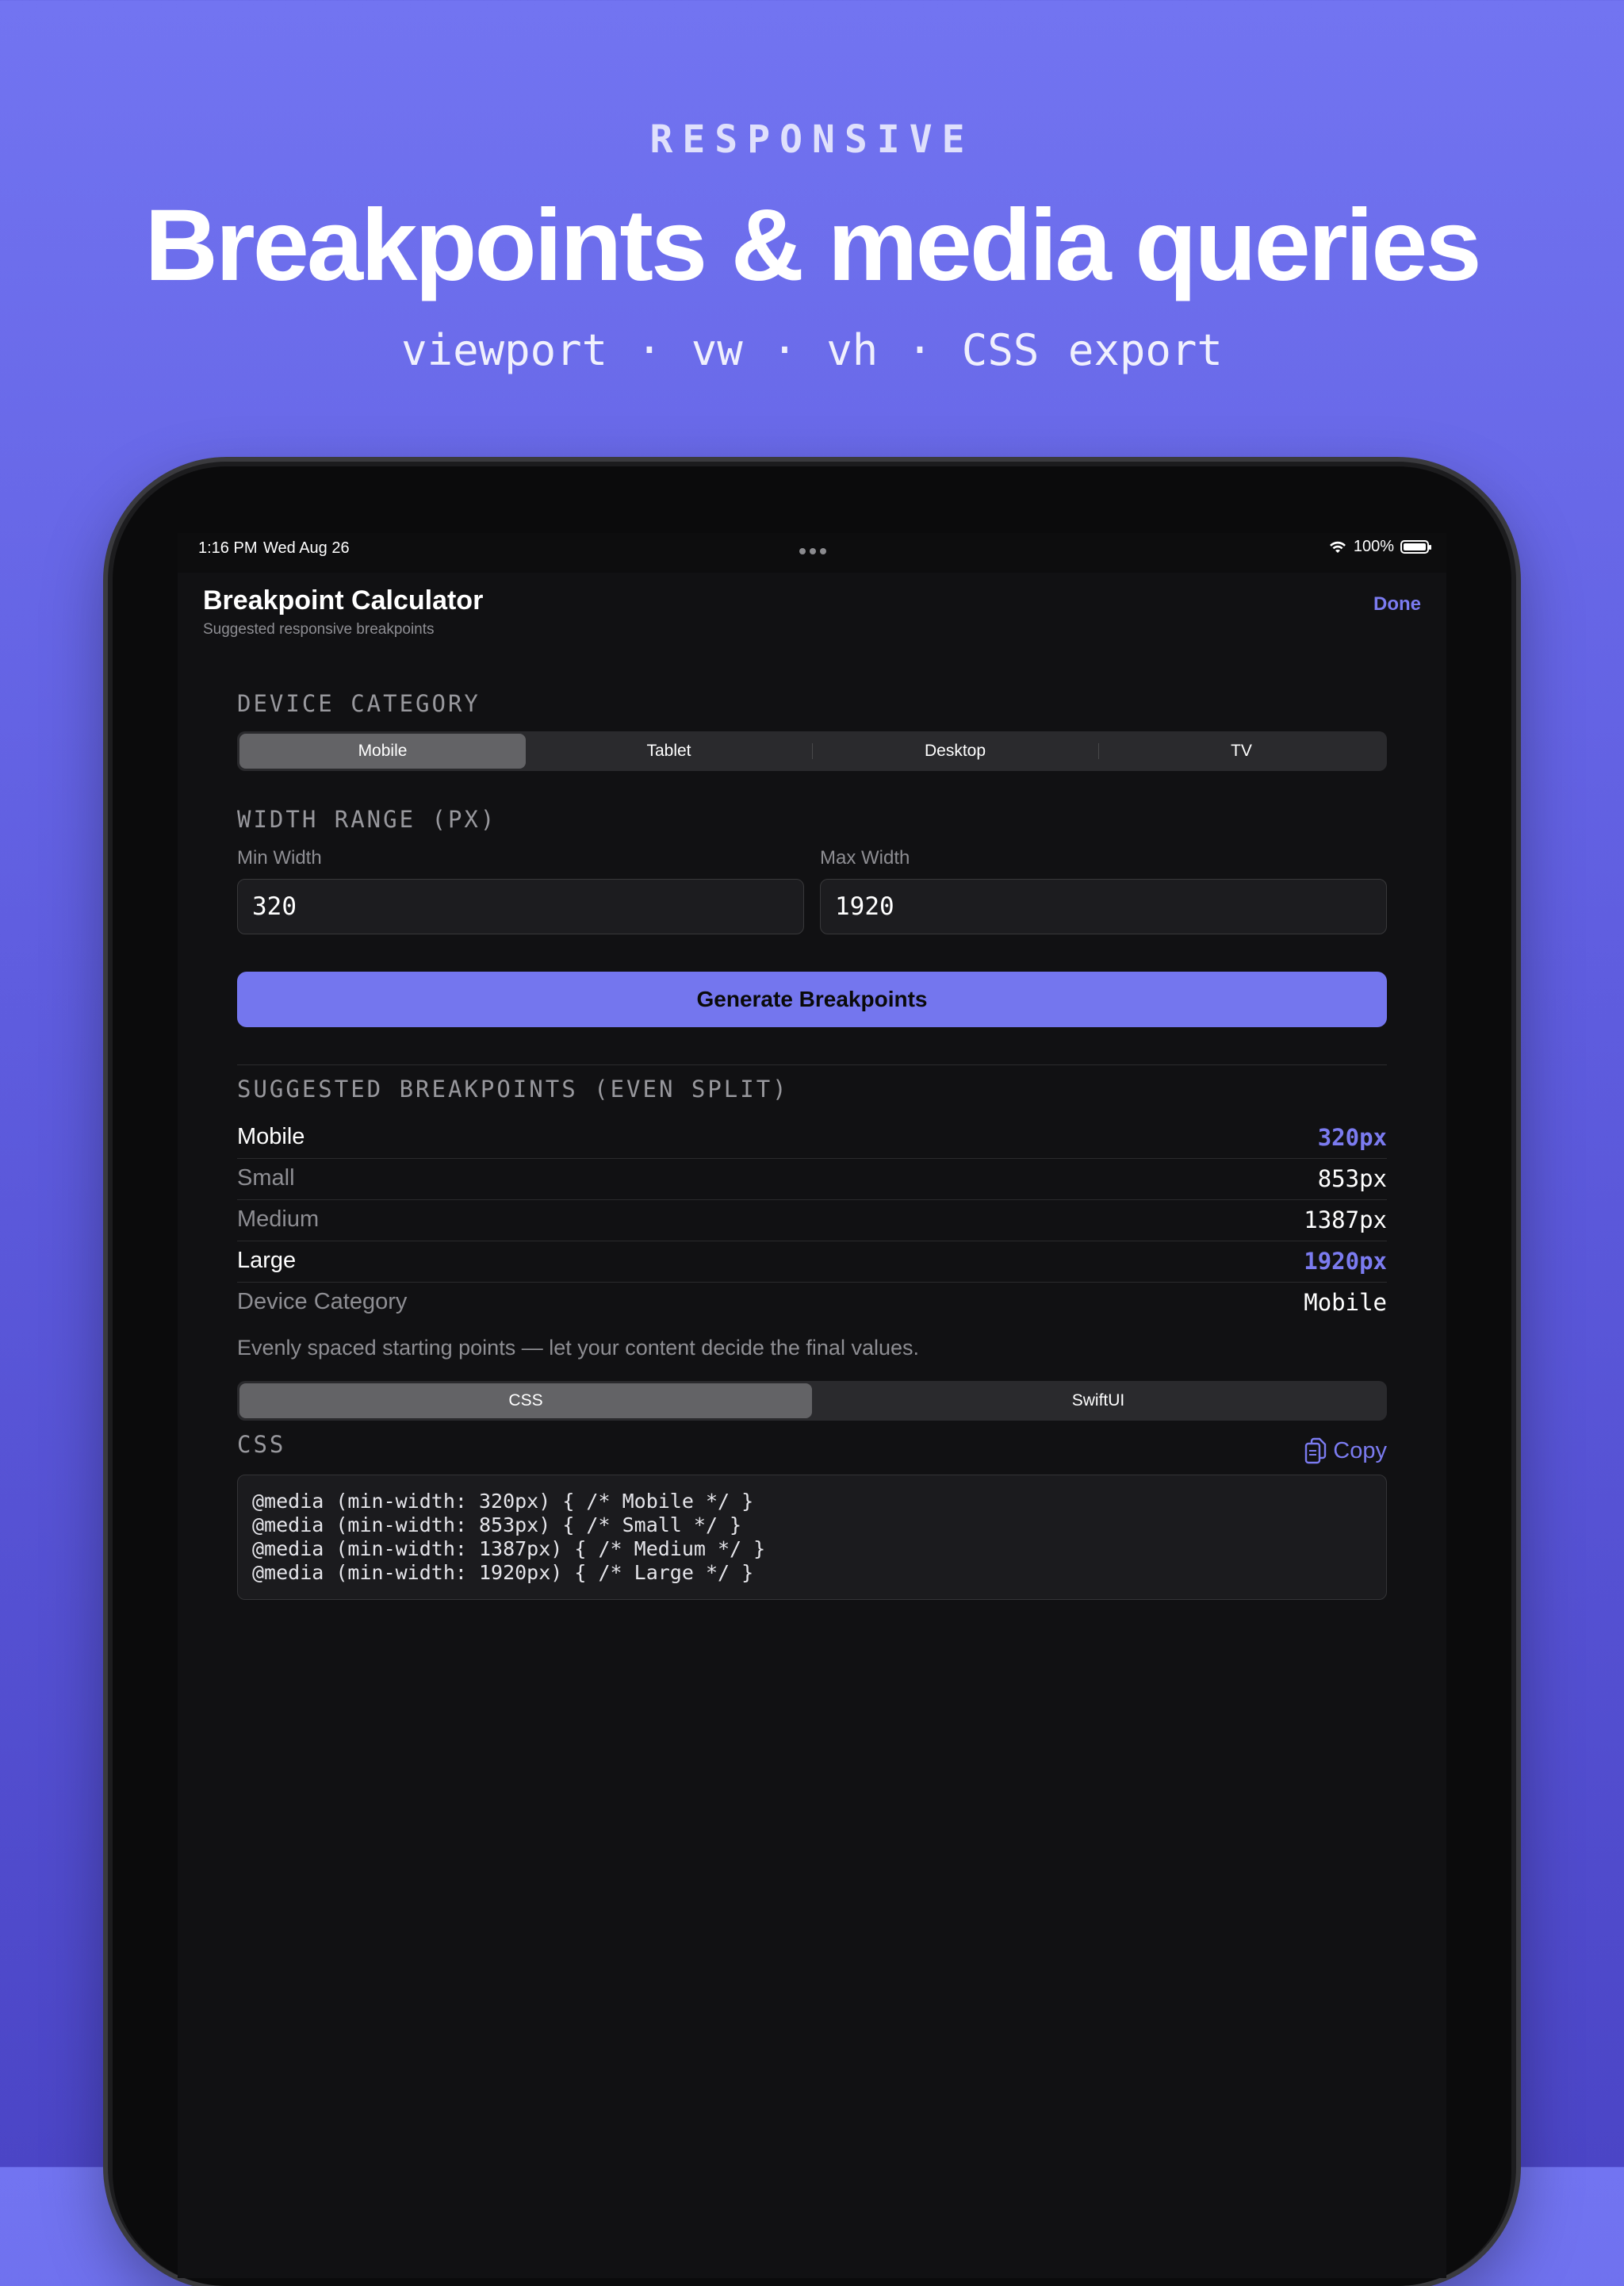 The image size is (1624, 2286). Describe the element at coordinates (1352, 1137) in the screenshot. I see `breakpoint-value: 320px` at that location.